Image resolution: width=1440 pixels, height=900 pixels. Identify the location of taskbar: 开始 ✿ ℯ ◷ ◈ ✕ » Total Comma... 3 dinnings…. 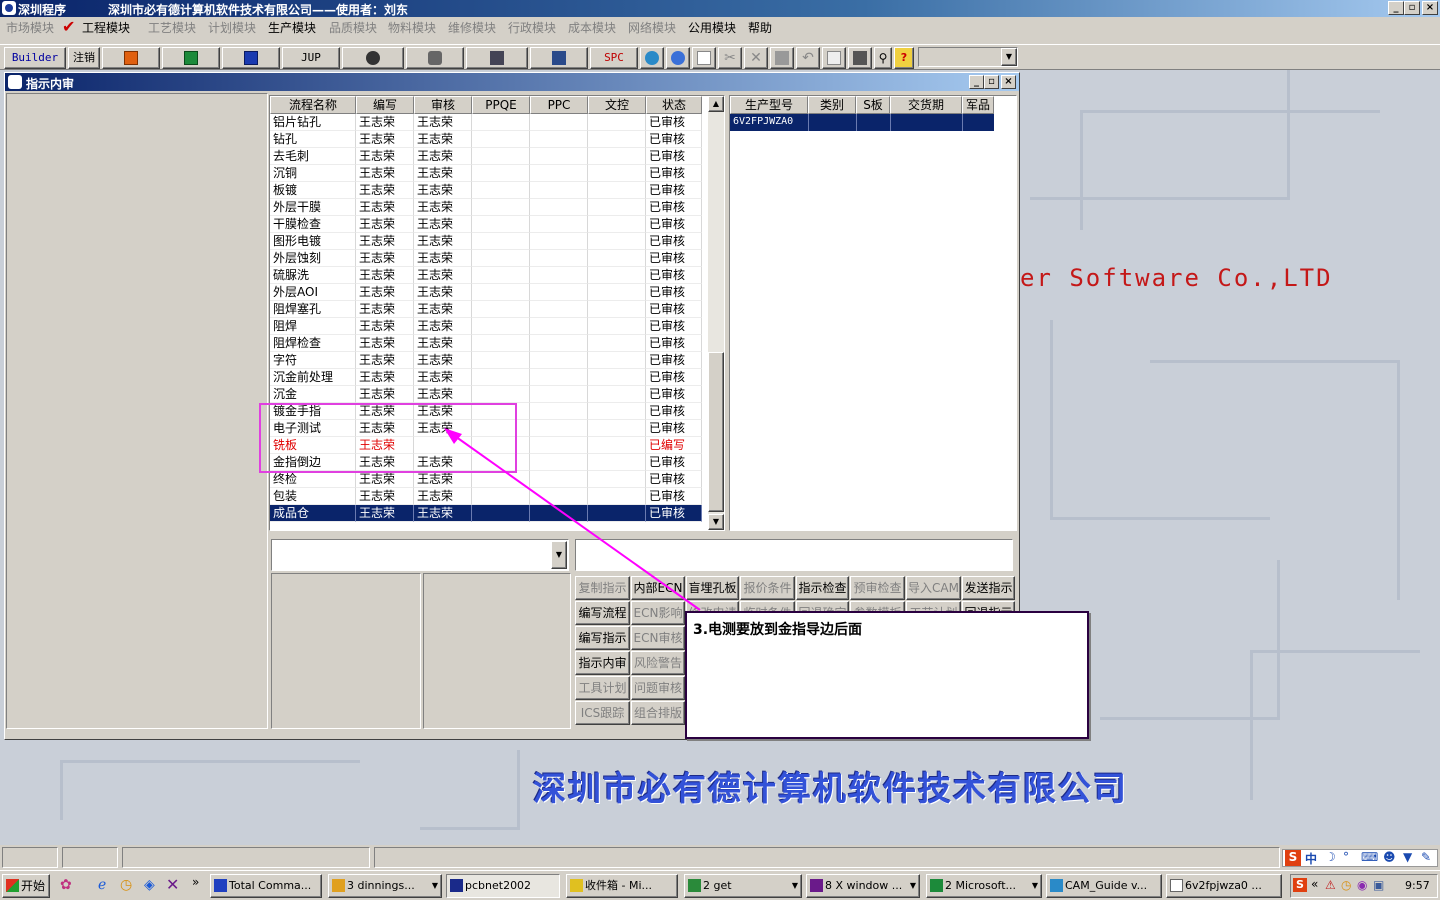
(720, 885).